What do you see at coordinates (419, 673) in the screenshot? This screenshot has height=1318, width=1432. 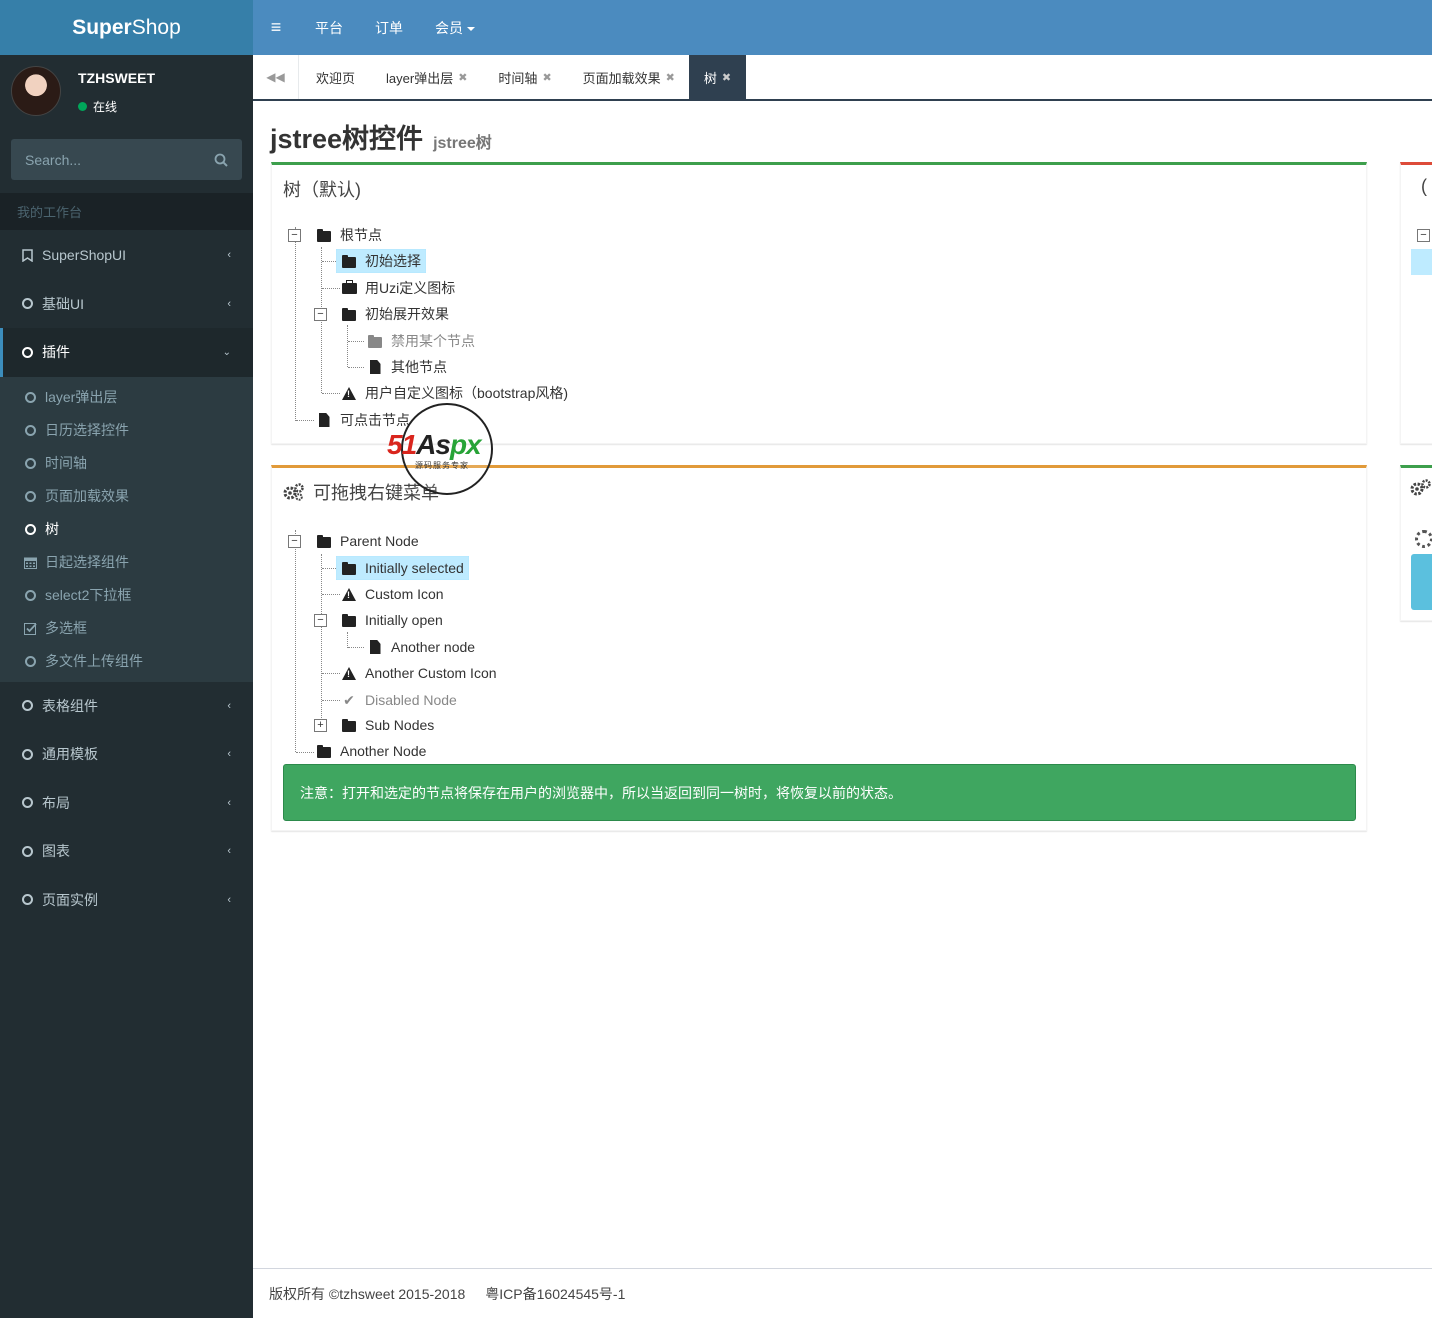 I see `tree-node: Another Custom Icon` at bounding box center [419, 673].